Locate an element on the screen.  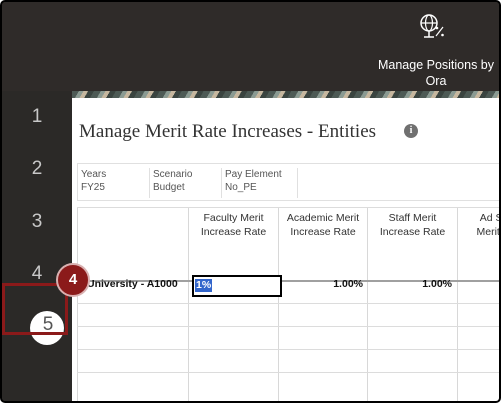
column-header-academic-merit: Academic Merit Increase Rate is located at coordinates (323, 225).